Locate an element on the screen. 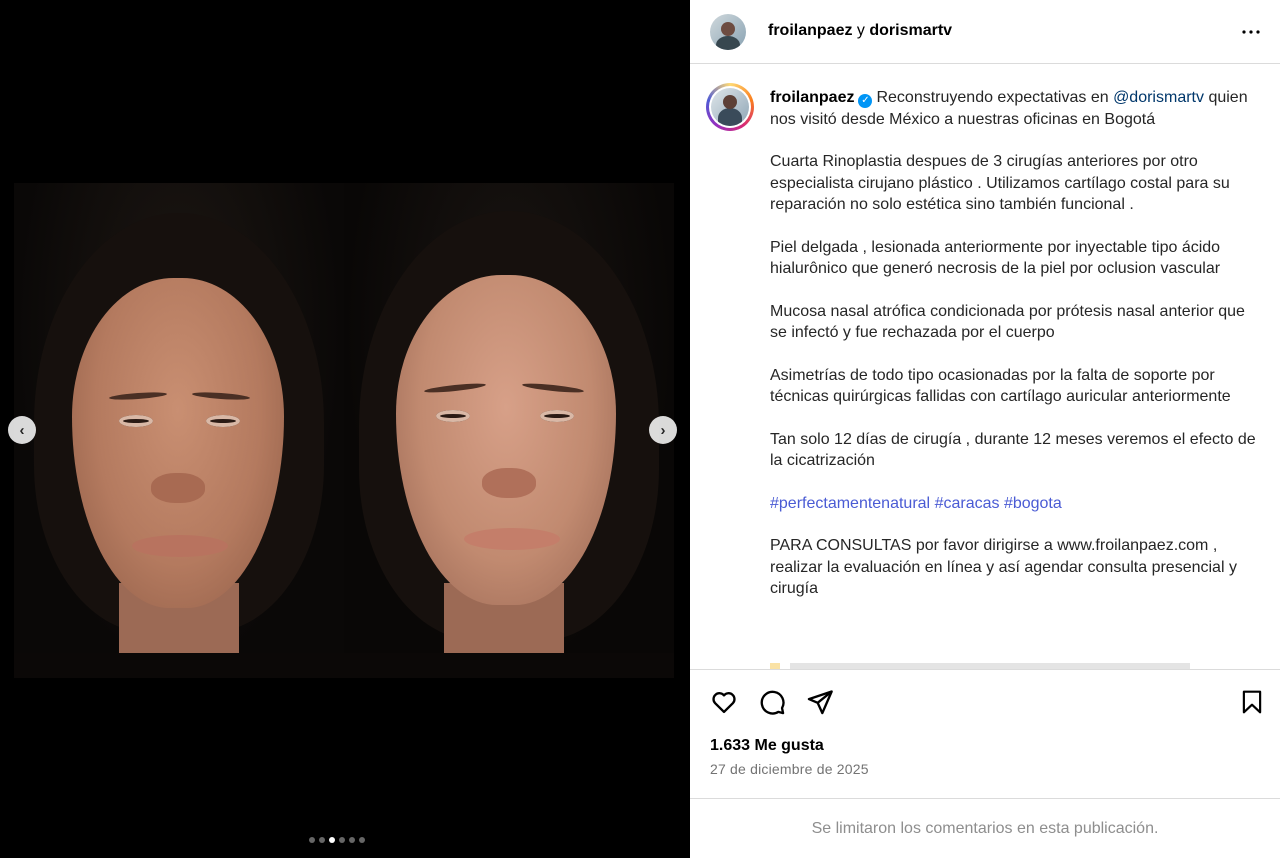 This screenshot has height=858, width=1280. comment-icon is located at coordinates (772, 702).